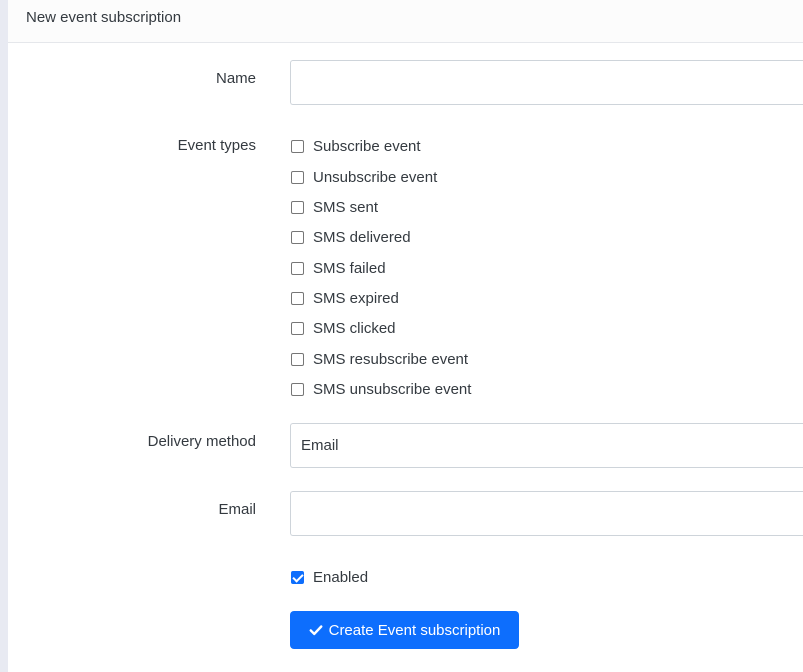 This screenshot has width=803, height=672. I want to click on event-type-option-label: Subscribe event, so click(367, 146).